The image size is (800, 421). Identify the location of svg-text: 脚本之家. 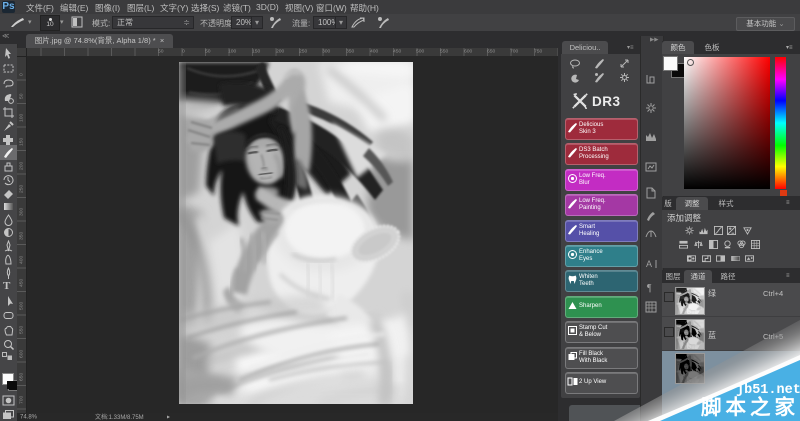
(750, 407).